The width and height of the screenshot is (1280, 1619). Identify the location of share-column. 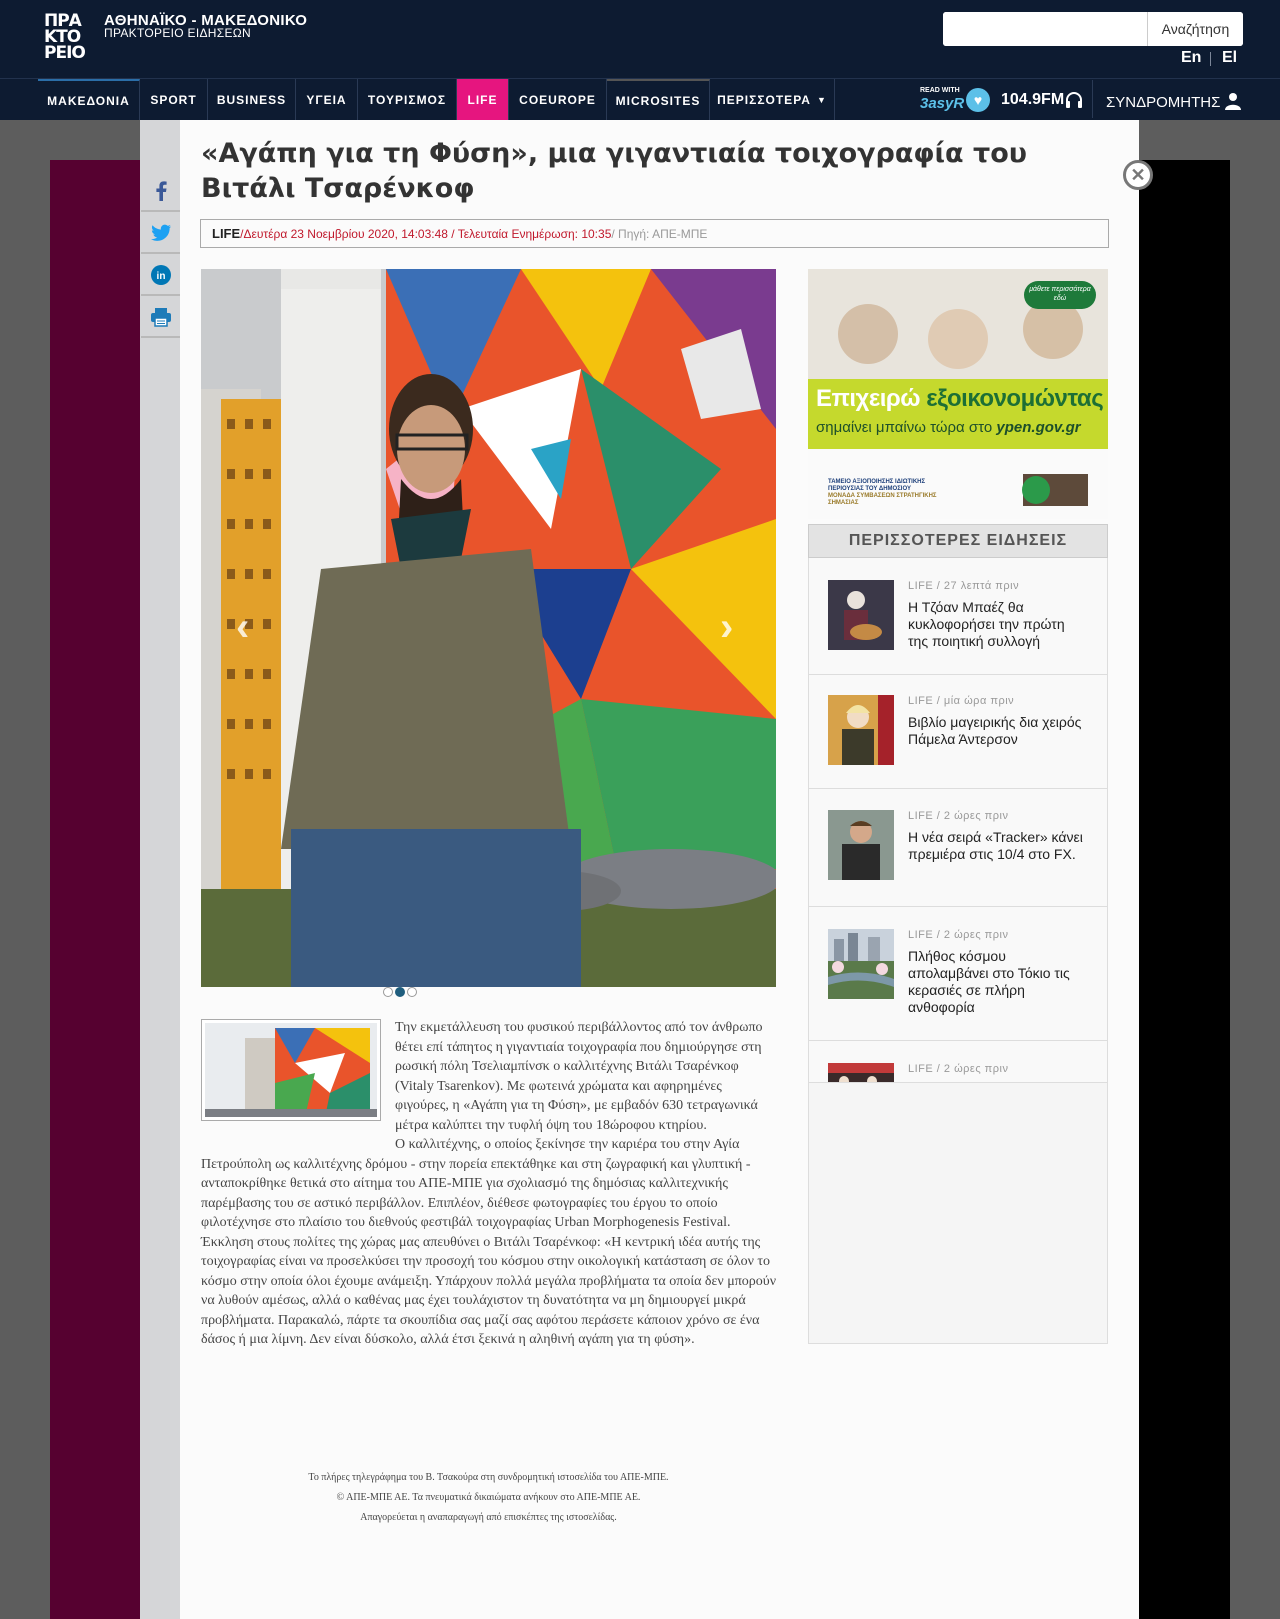
(160, 869).